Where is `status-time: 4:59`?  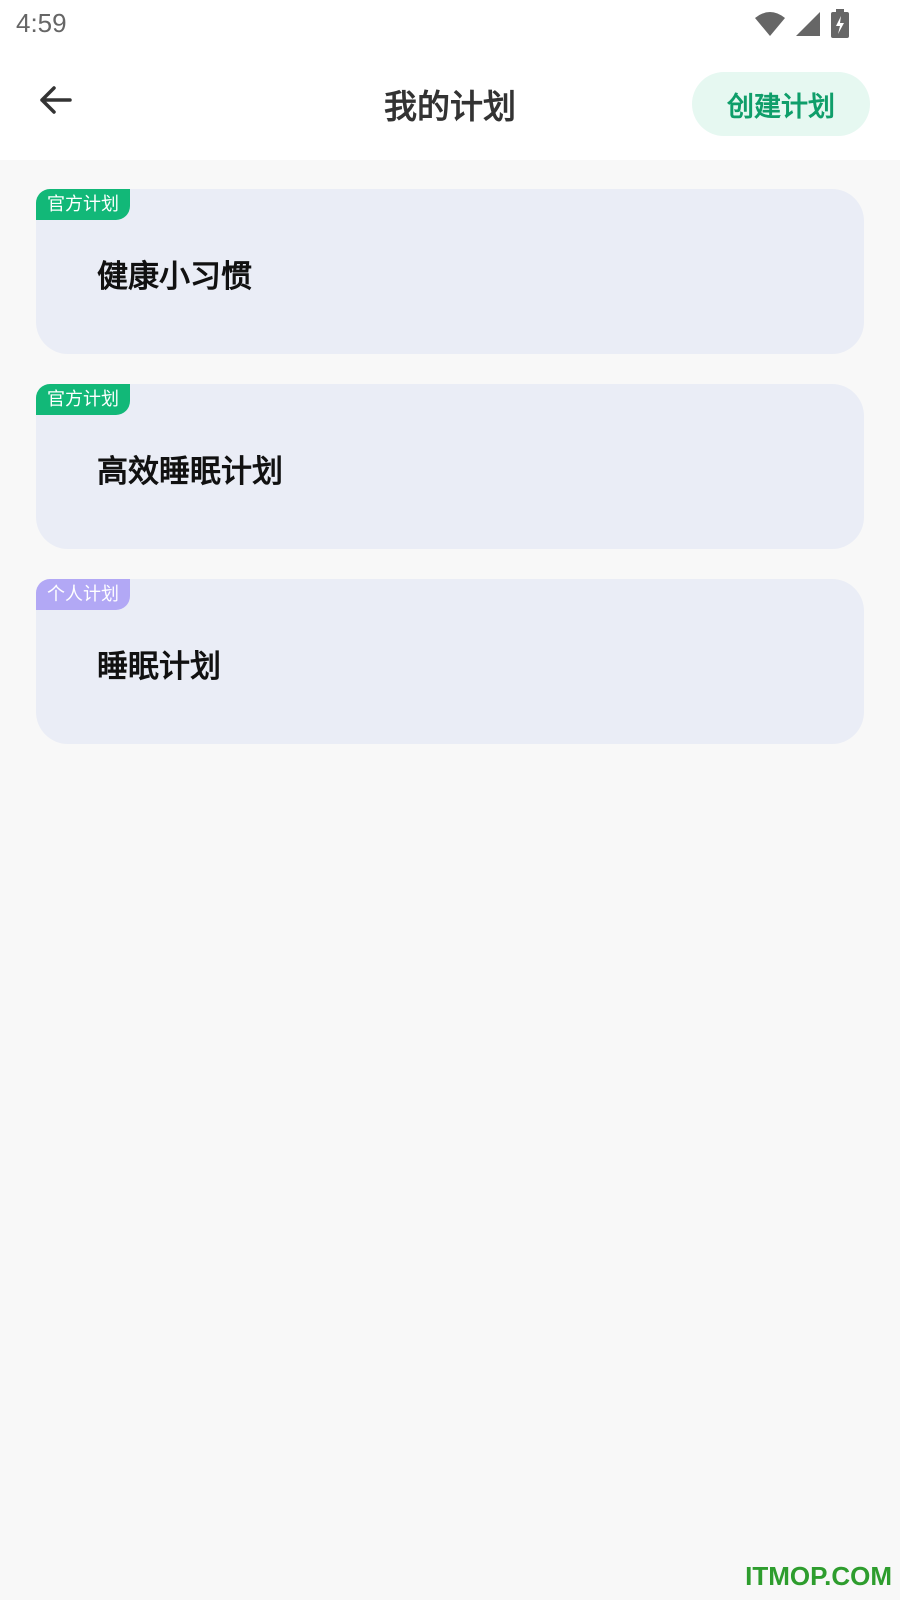
status-time: 4:59 is located at coordinates (41, 23).